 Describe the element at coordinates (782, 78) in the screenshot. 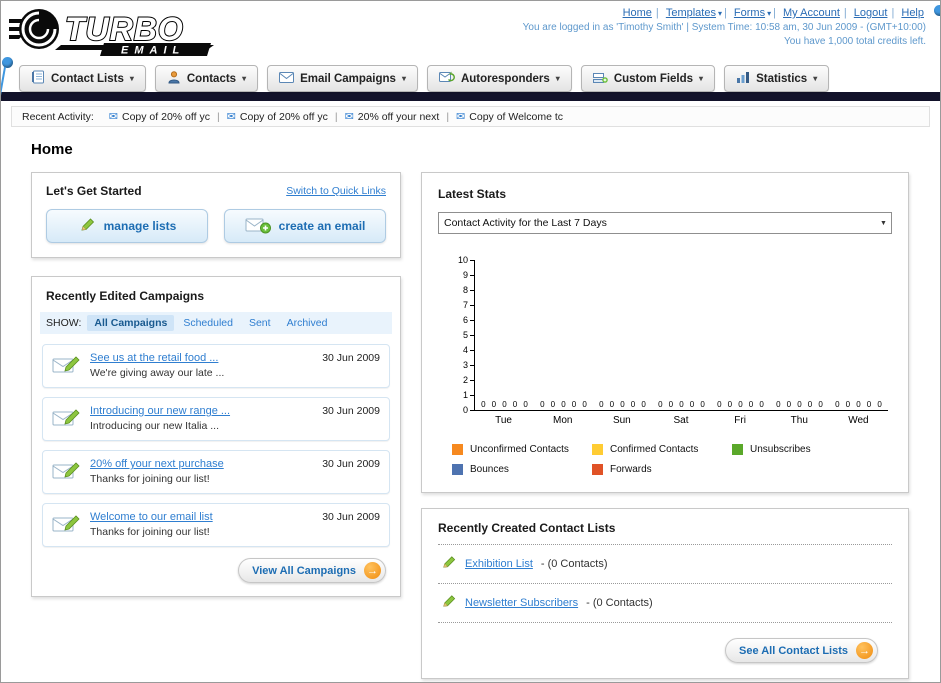

I see `tab-label: Statistics` at that location.